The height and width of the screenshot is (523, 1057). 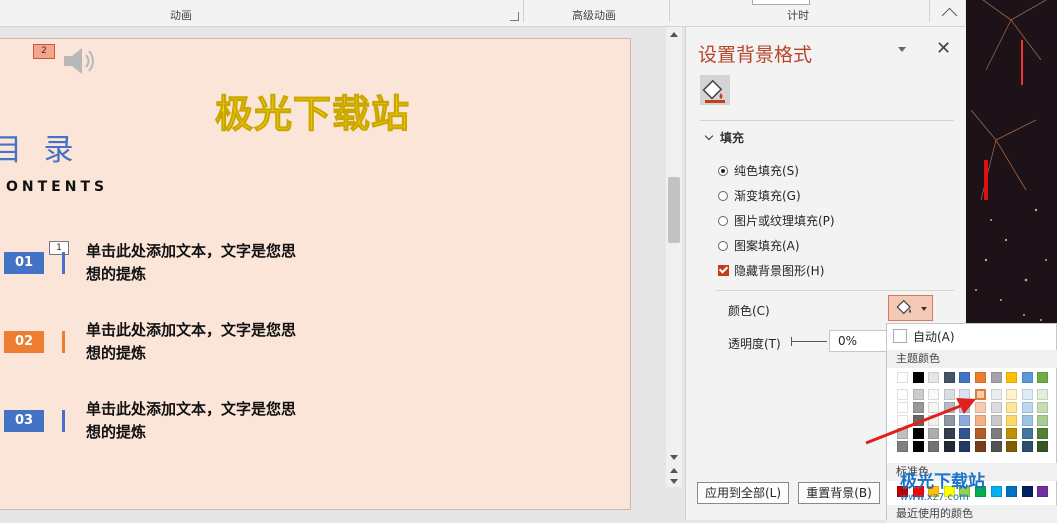 I want to click on contents-heading: 目 录, so click(x=40, y=147).